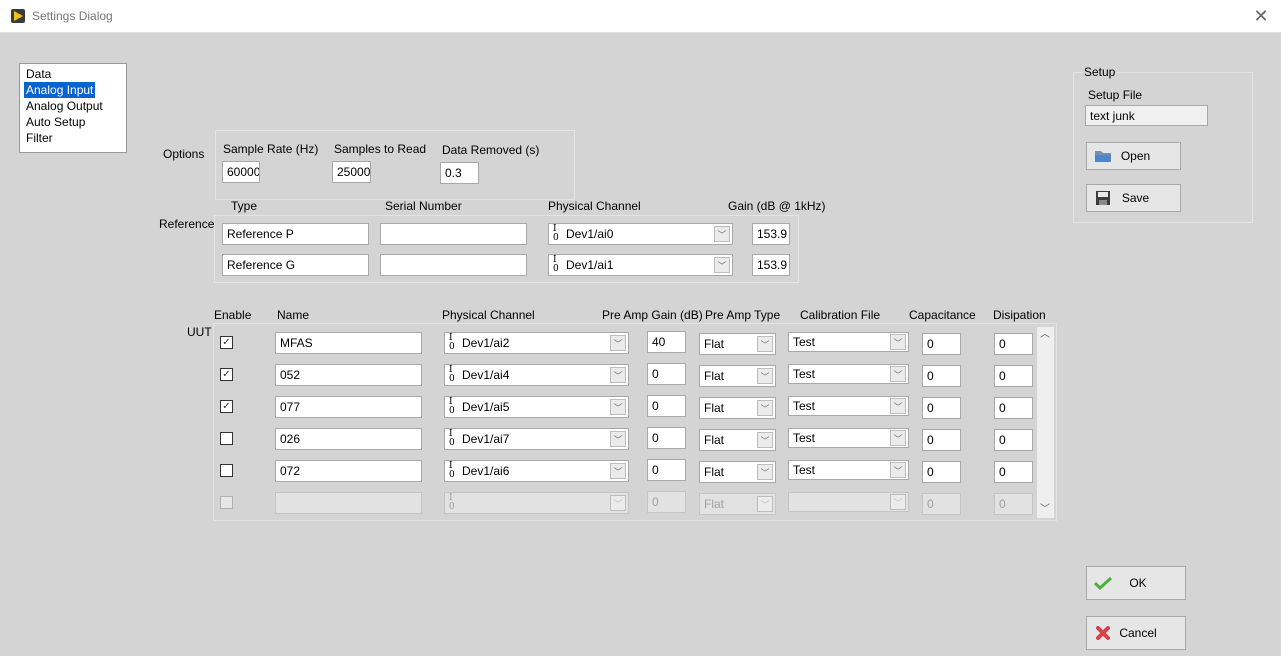  What do you see at coordinates (199, 332) in the screenshot?
I see `uut-label: UUT` at bounding box center [199, 332].